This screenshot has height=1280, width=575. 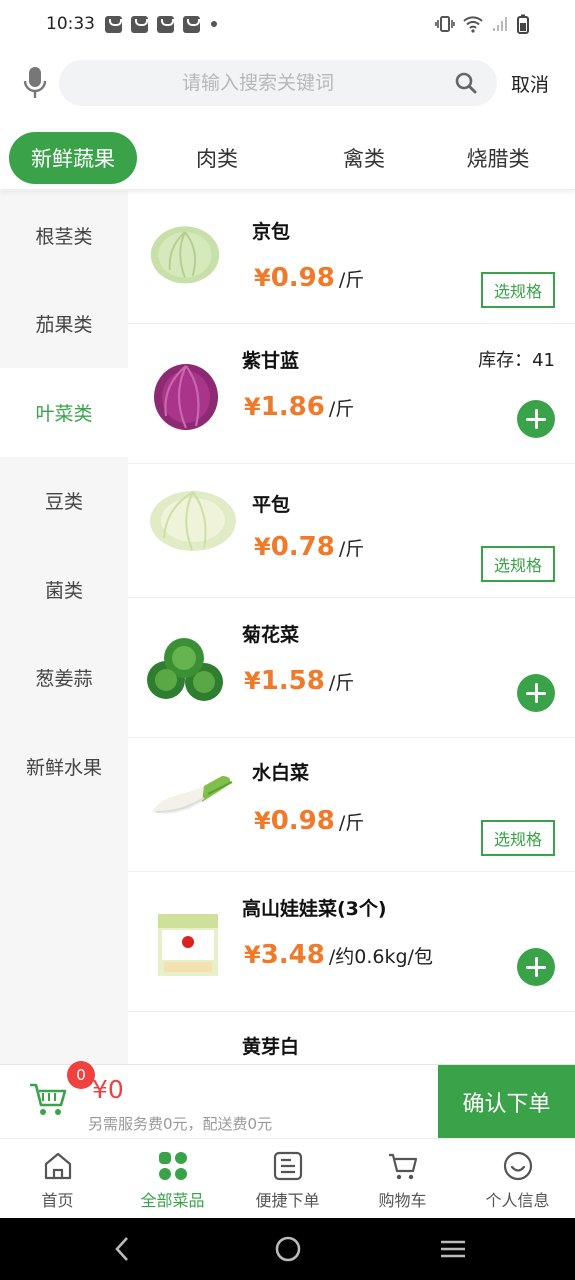 I want to click on search-box, so click(x=278, y=83).